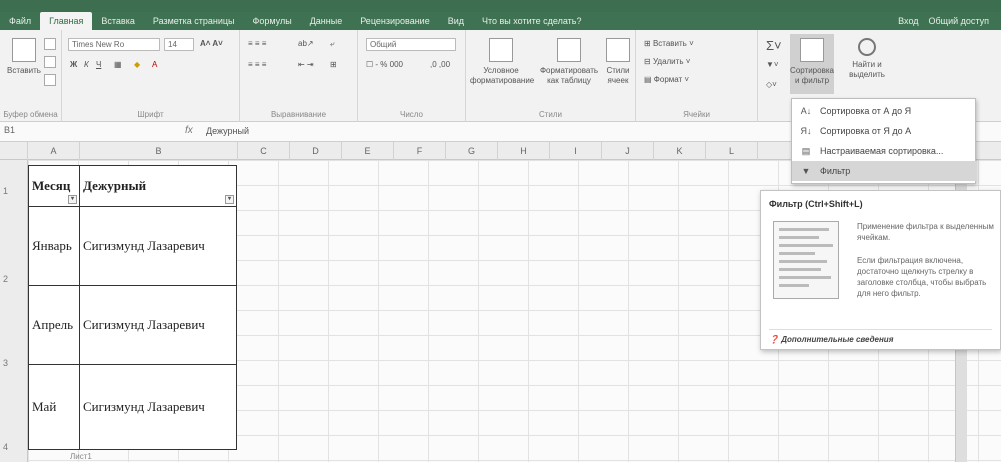  I want to click on tab-review: Рецензирование, so click(395, 21).